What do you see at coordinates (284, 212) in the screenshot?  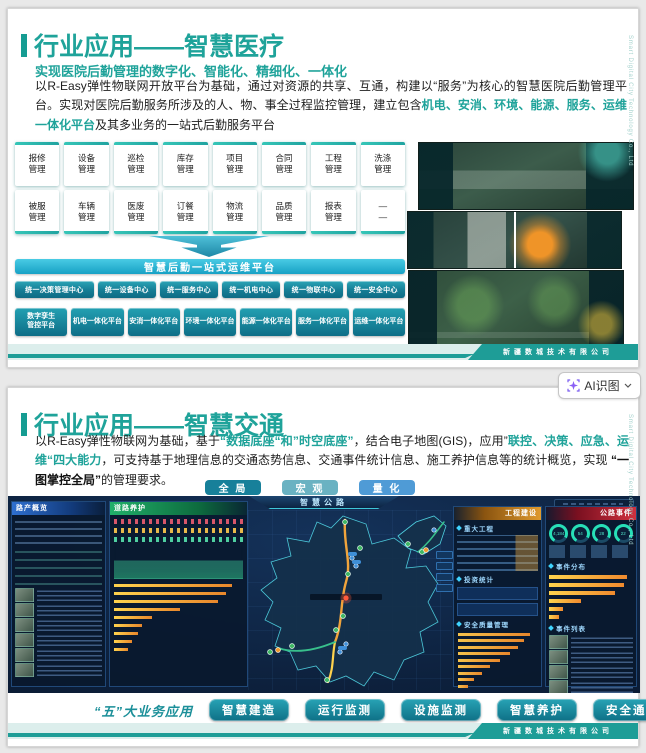 I see `module-card: 品质 管理` at bounding box center [284, 212].